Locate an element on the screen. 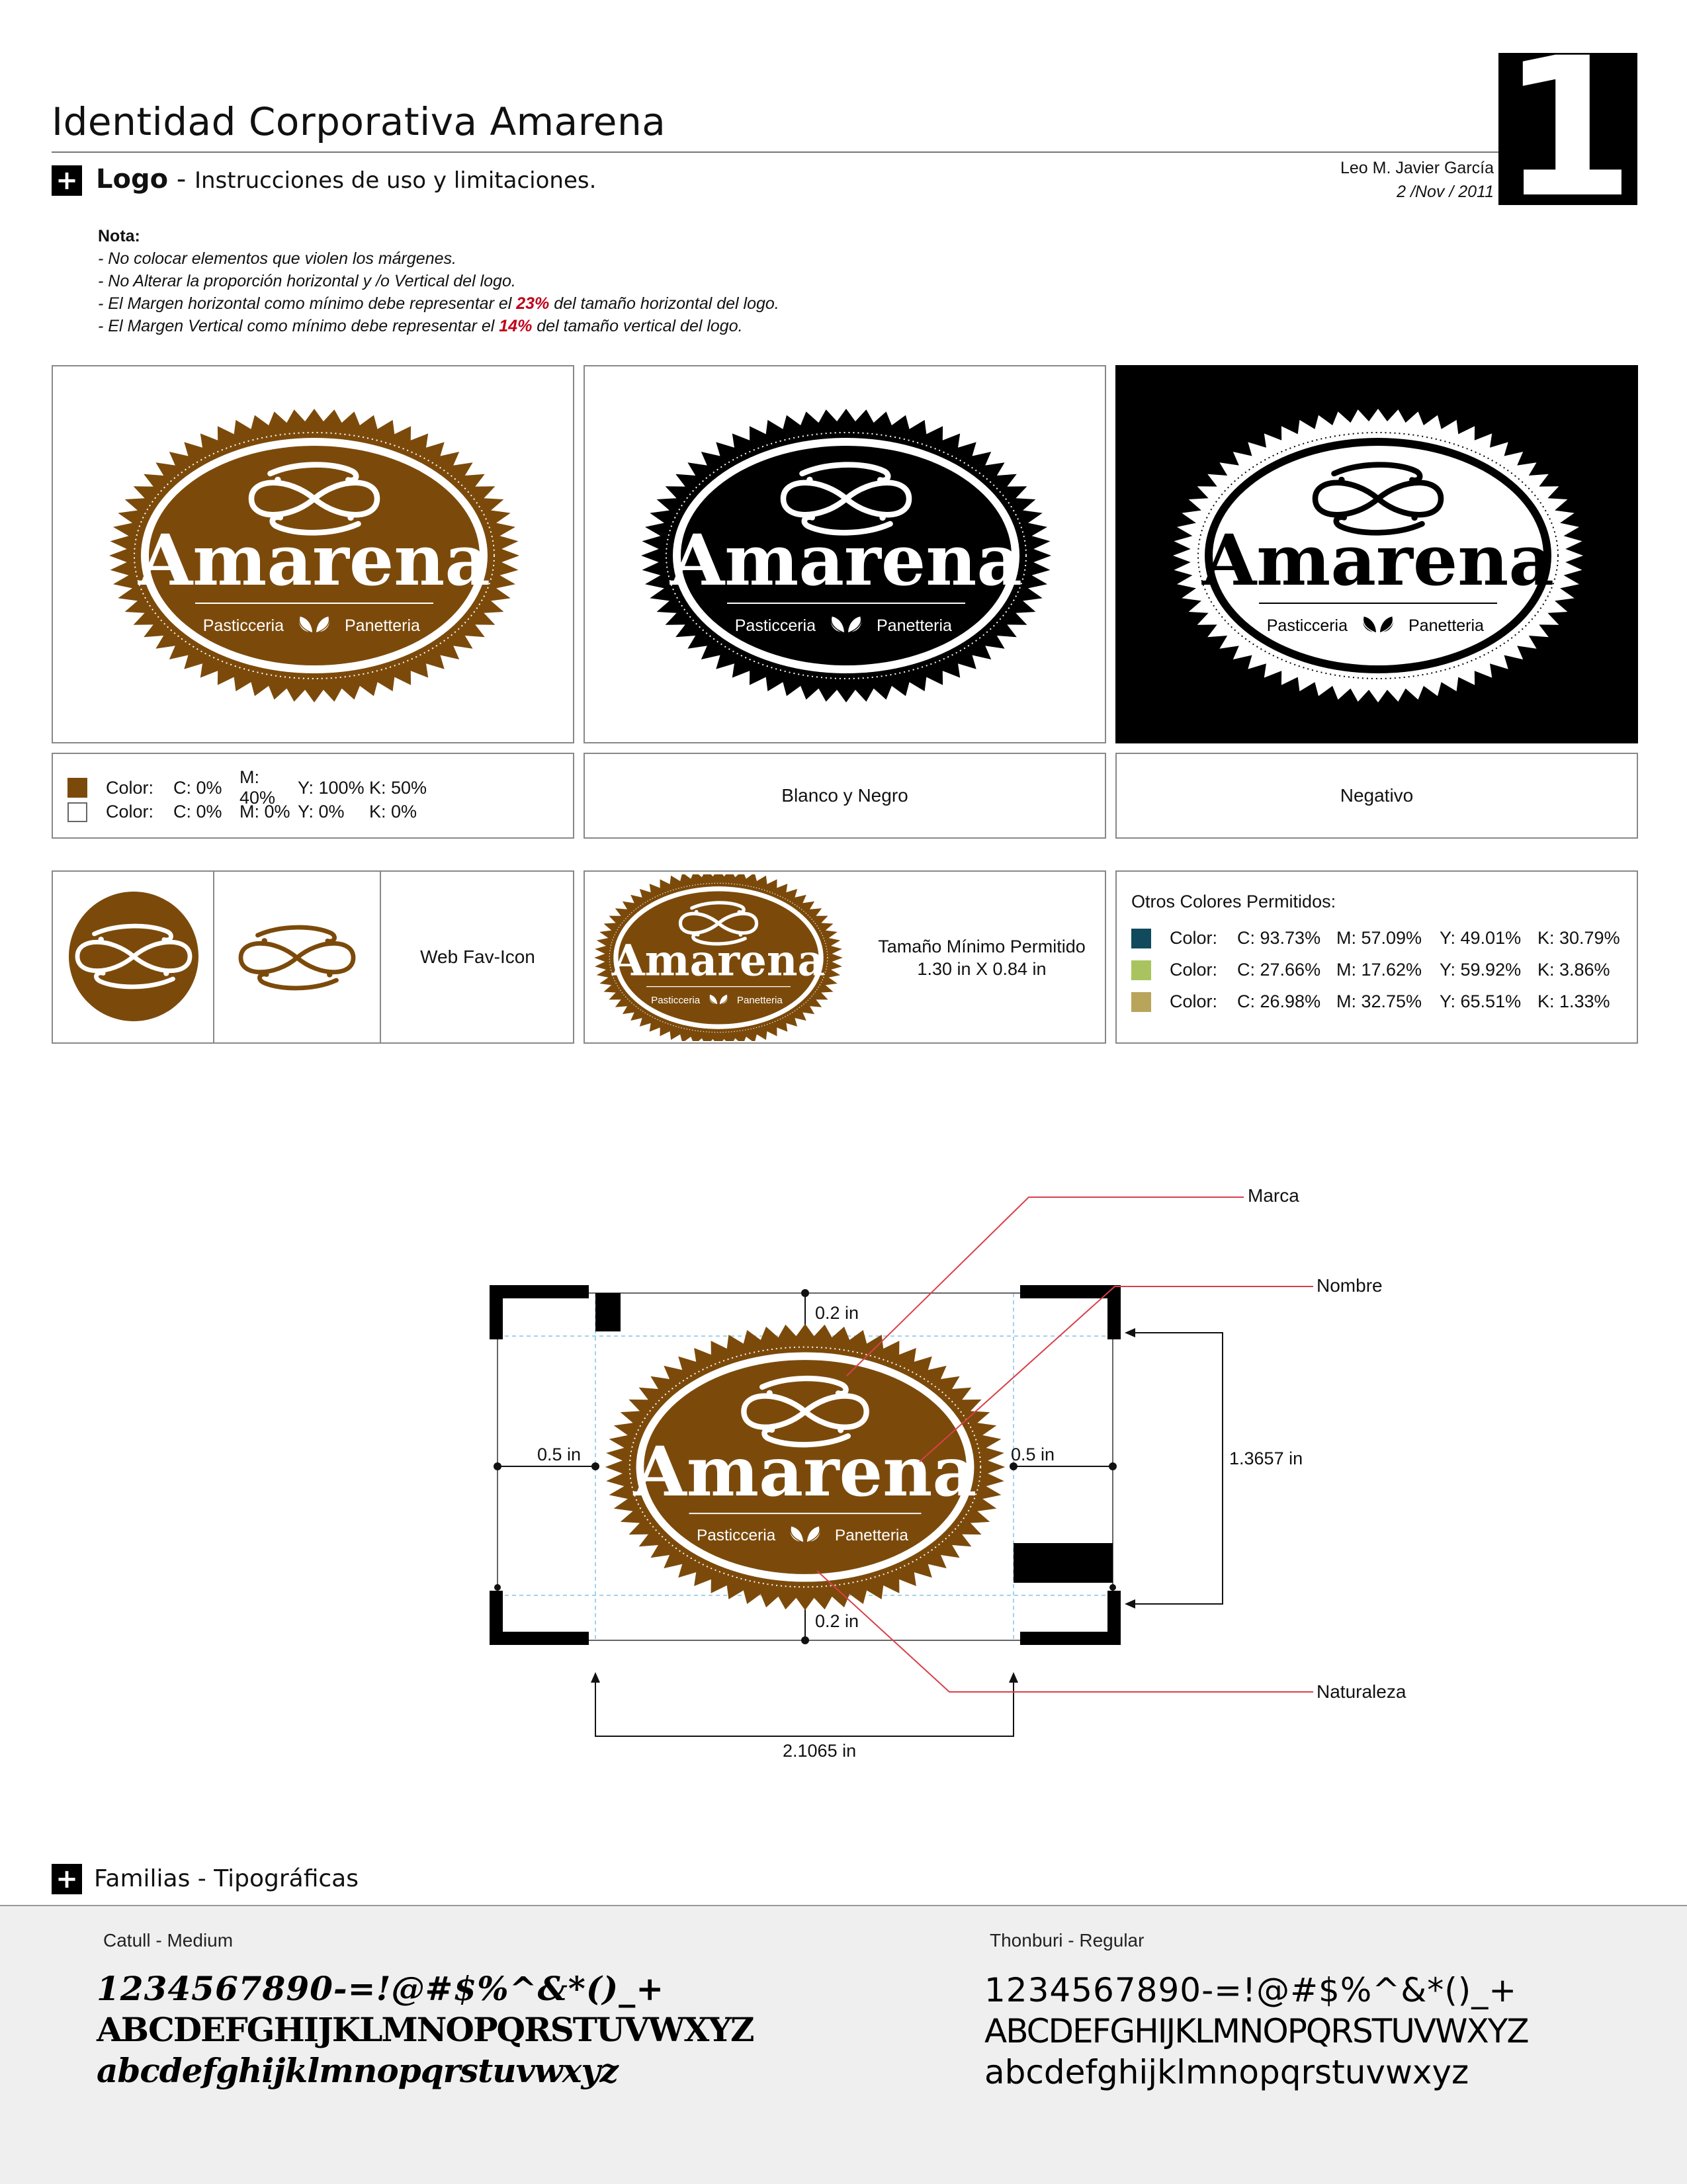 The width and height of the screenshot is (1687, 2184). page-title: Identidad Corporativa Amarena is located at coordinates (359, 121).